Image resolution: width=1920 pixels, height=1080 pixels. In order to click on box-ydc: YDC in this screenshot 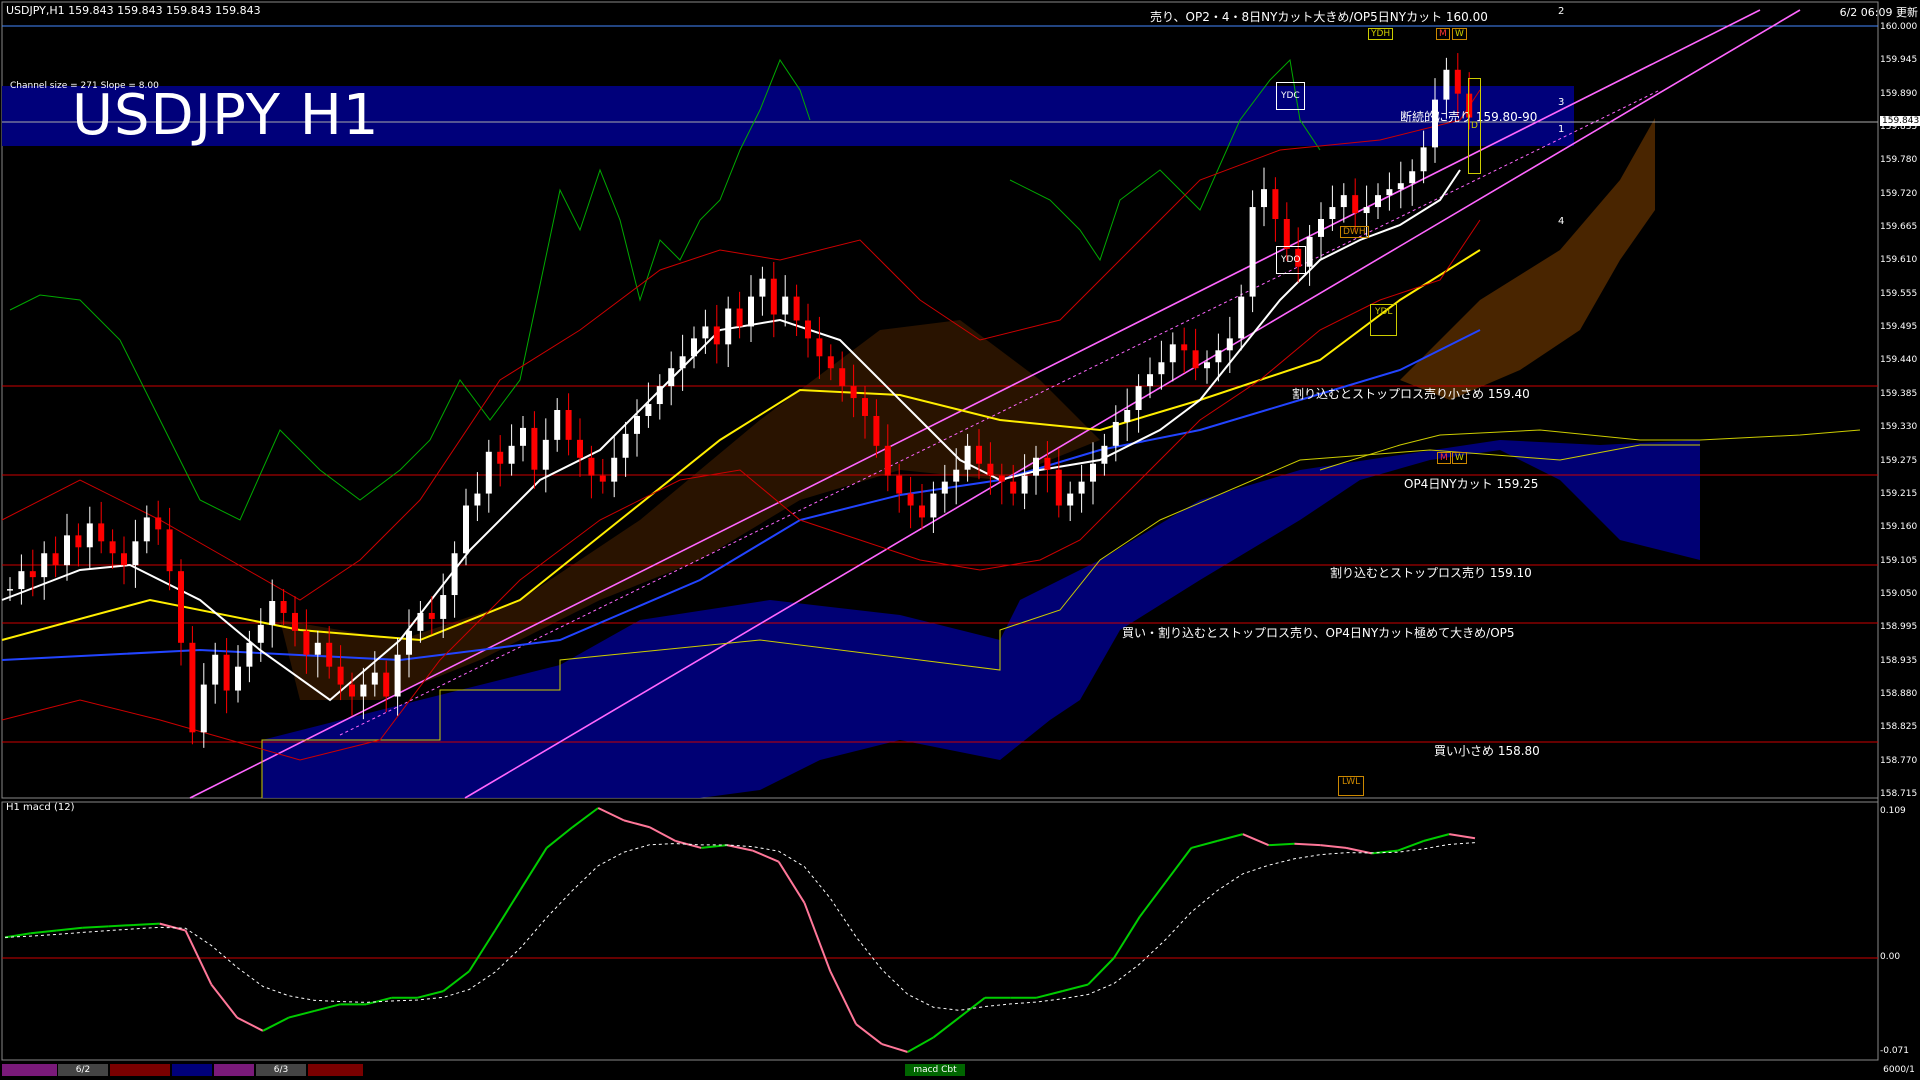, I will do `click(1290, 96)`.